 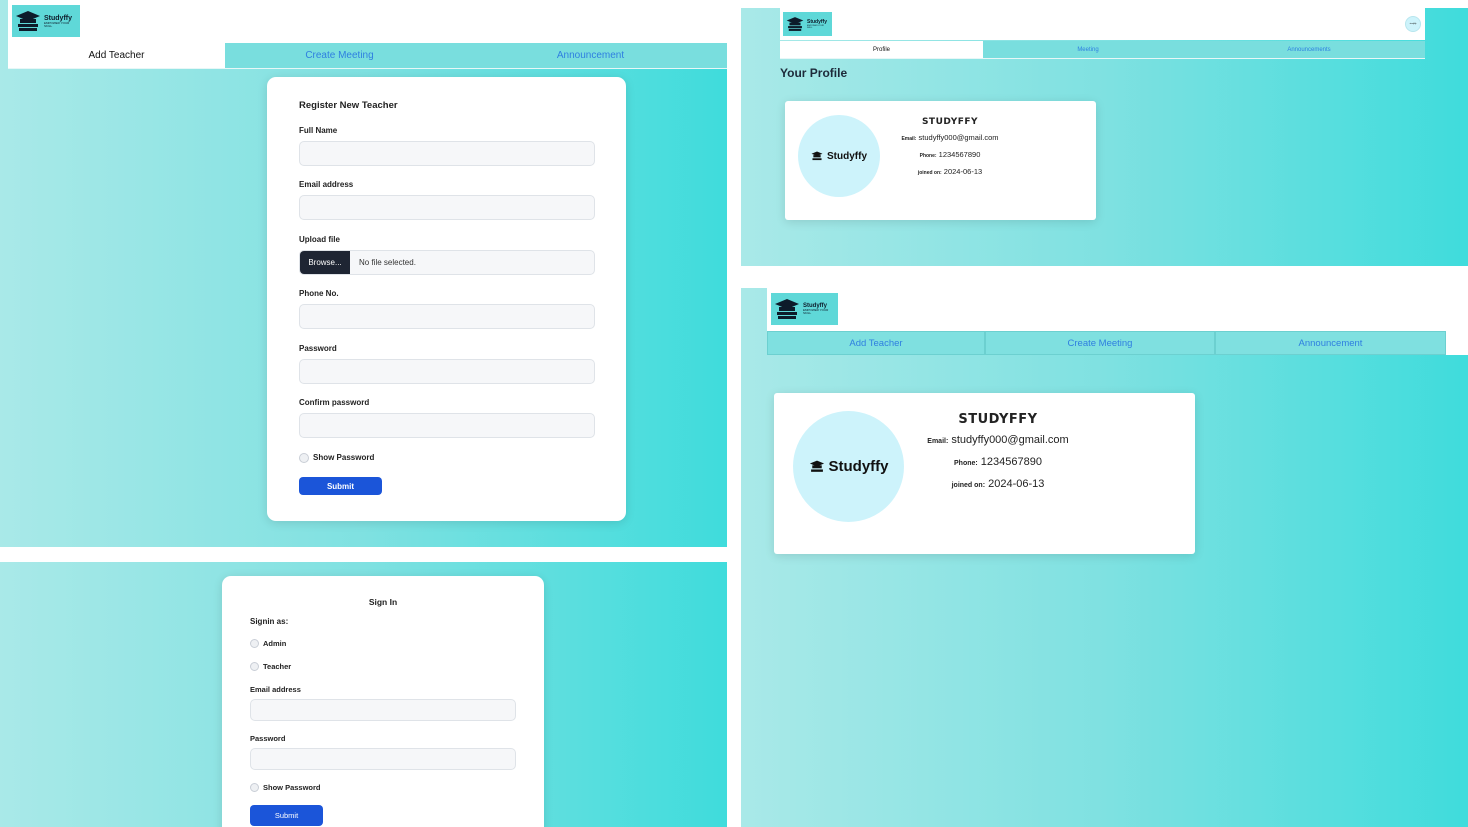 I want to click on password-label: Password, so click(x=318, y=348).